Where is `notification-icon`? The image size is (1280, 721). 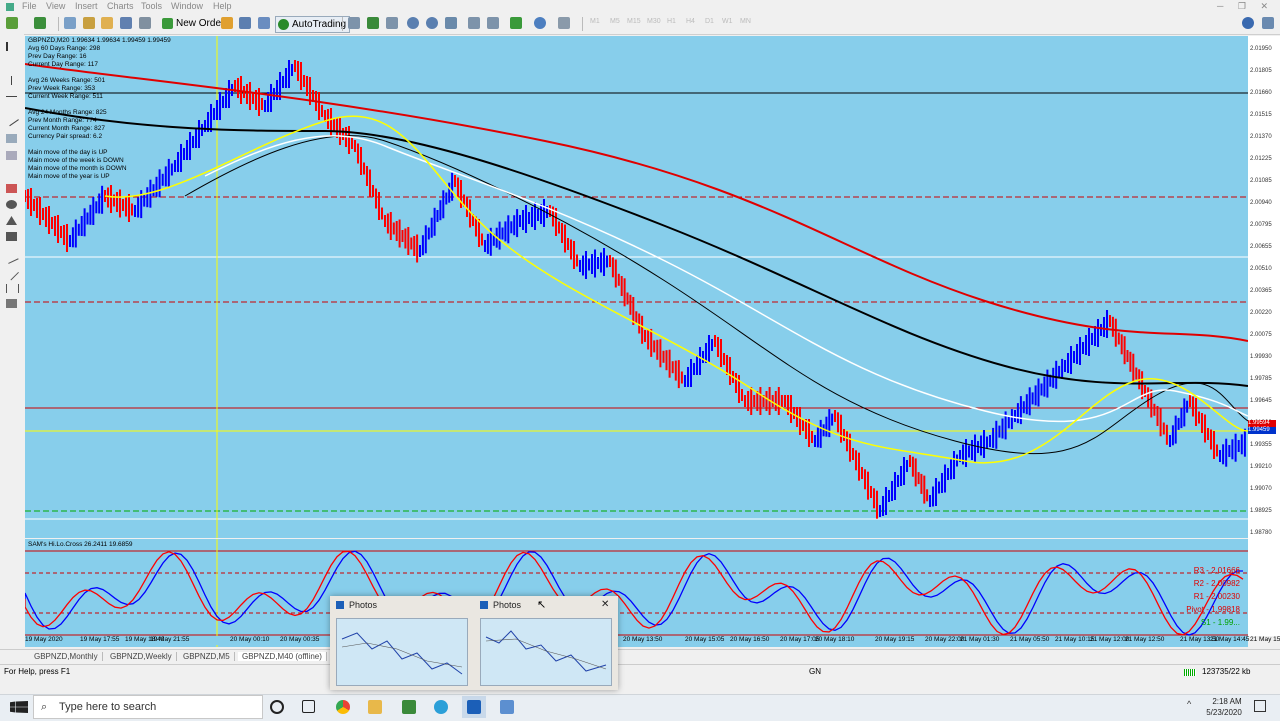
notification-icon is located at coordinates (1260, 706).